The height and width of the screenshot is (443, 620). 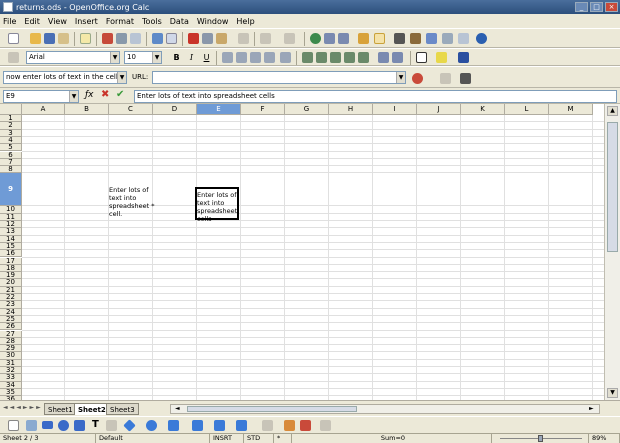 I want to click on menu-insert: Insert, so click(x=86, y=21).